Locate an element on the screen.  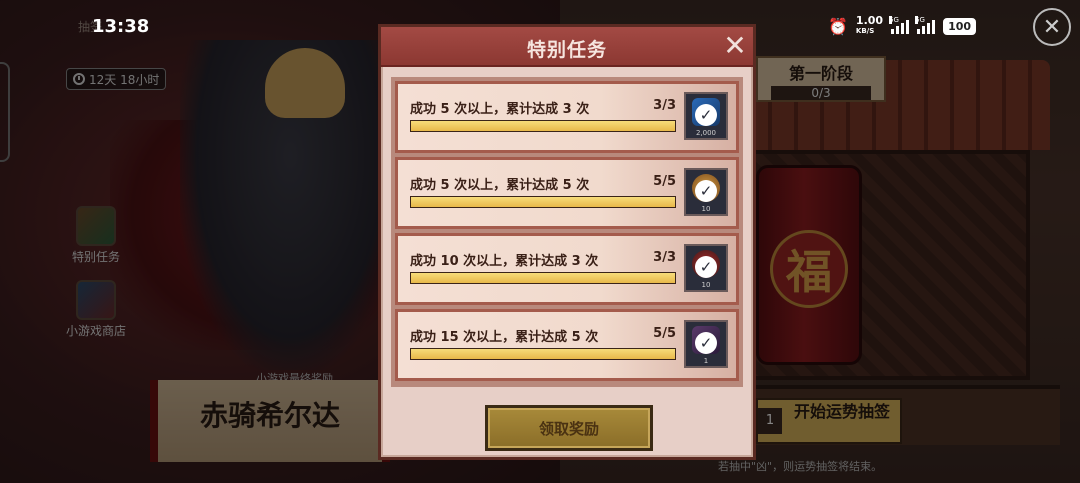
dialog-header: 特别任务 ✕ is located at coordinates (567, 47).